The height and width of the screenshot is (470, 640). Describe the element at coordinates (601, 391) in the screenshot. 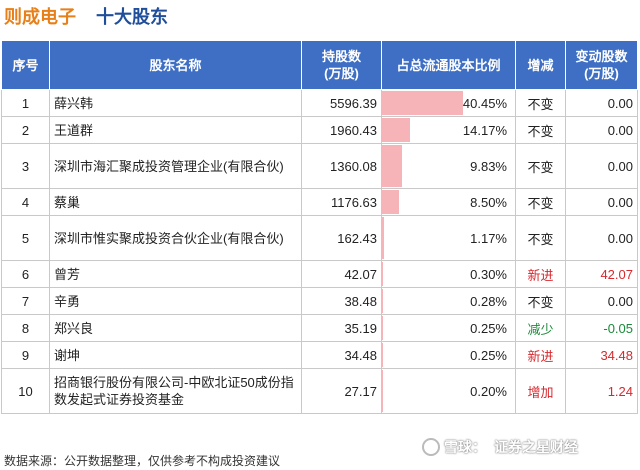

I see `delta-shares-cell: 1.24` at that location.